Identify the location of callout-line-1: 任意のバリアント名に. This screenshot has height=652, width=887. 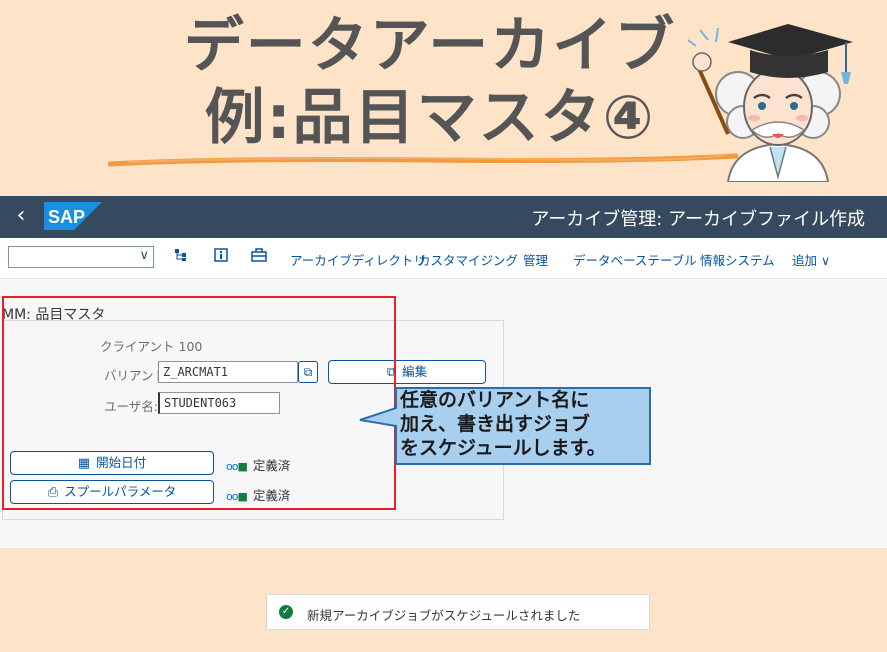
(495, 400).